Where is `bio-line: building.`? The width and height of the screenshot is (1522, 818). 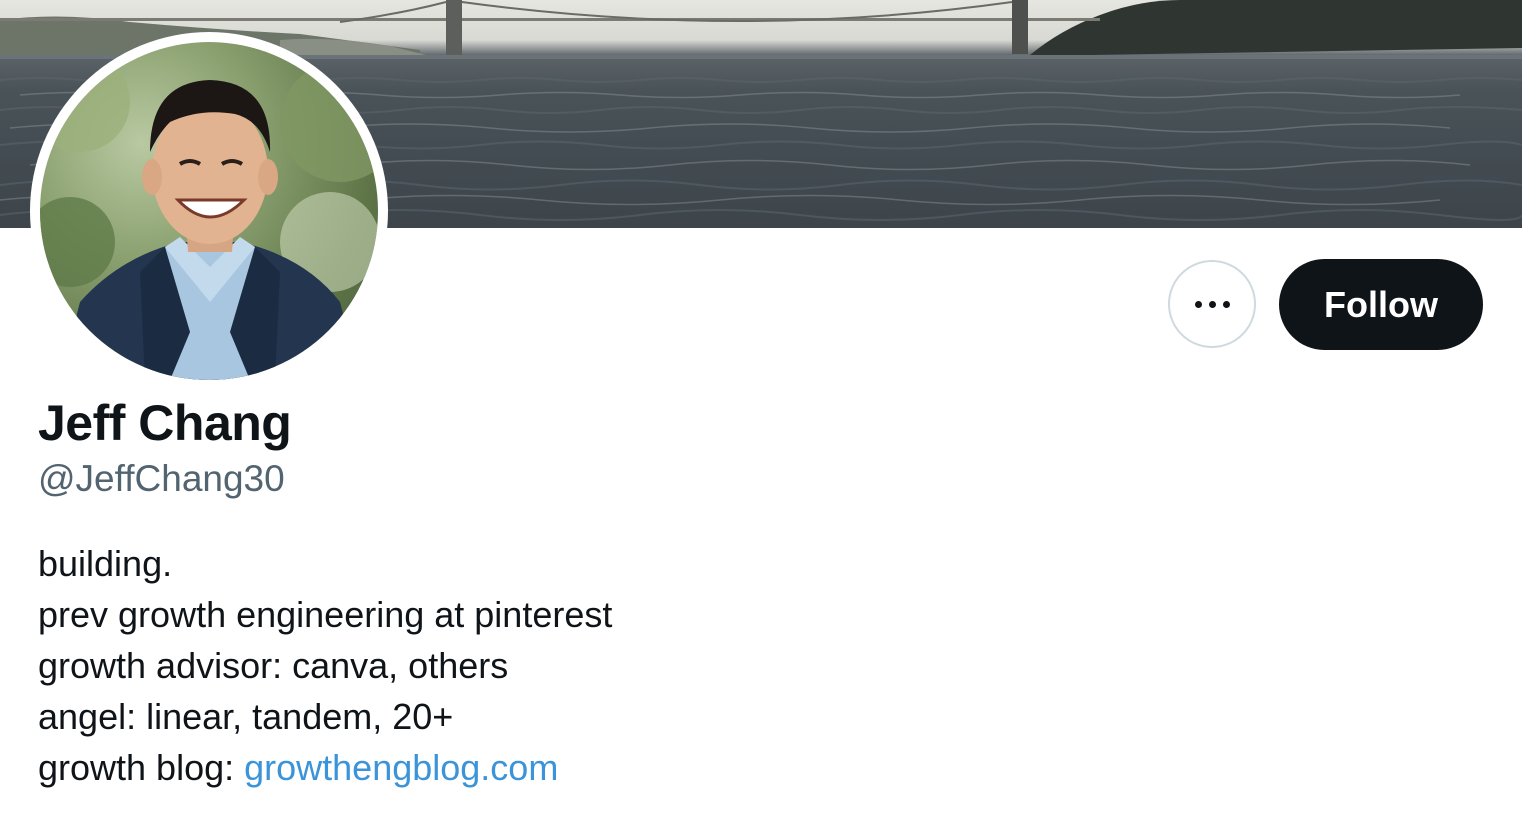
bio-line: building. is located at coordinates (105, 563).